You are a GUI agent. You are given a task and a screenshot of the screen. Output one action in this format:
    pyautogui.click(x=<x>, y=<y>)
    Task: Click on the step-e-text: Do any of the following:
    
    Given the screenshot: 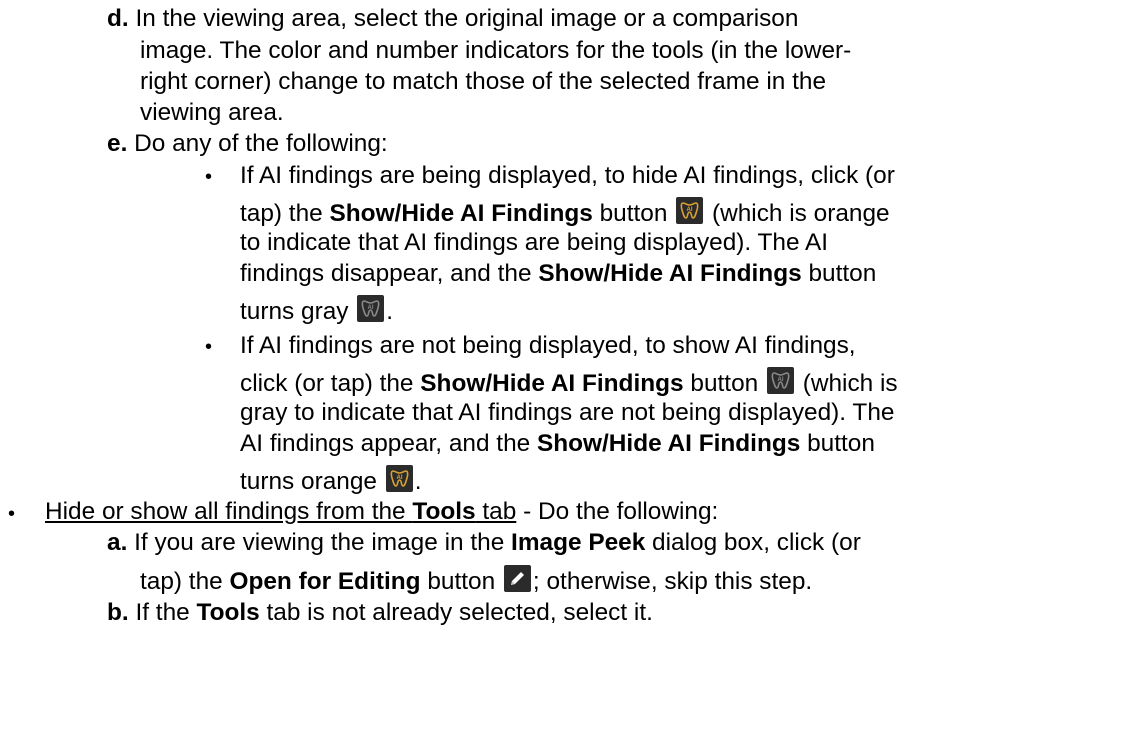 What is the action you would take?
    pyautogui.click(x=261, y=143)
    